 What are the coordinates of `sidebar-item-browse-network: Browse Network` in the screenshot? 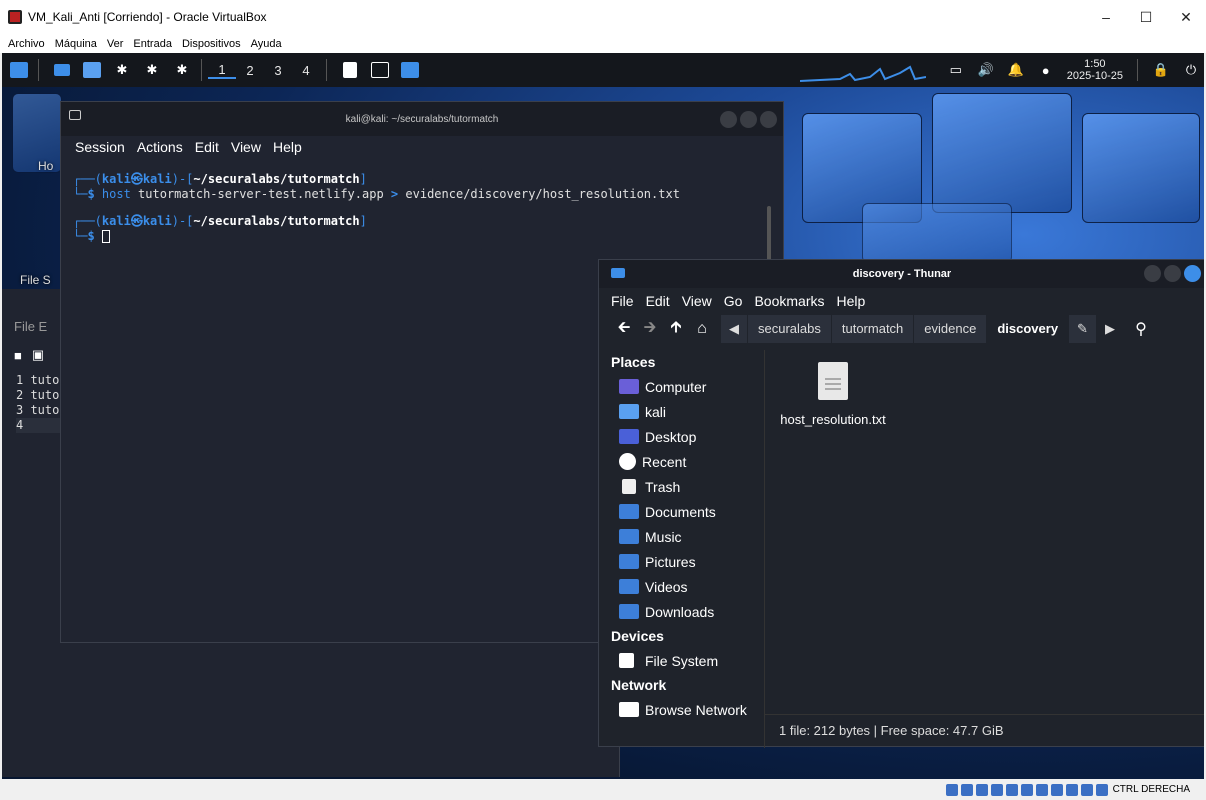 It's located at (681, 709).